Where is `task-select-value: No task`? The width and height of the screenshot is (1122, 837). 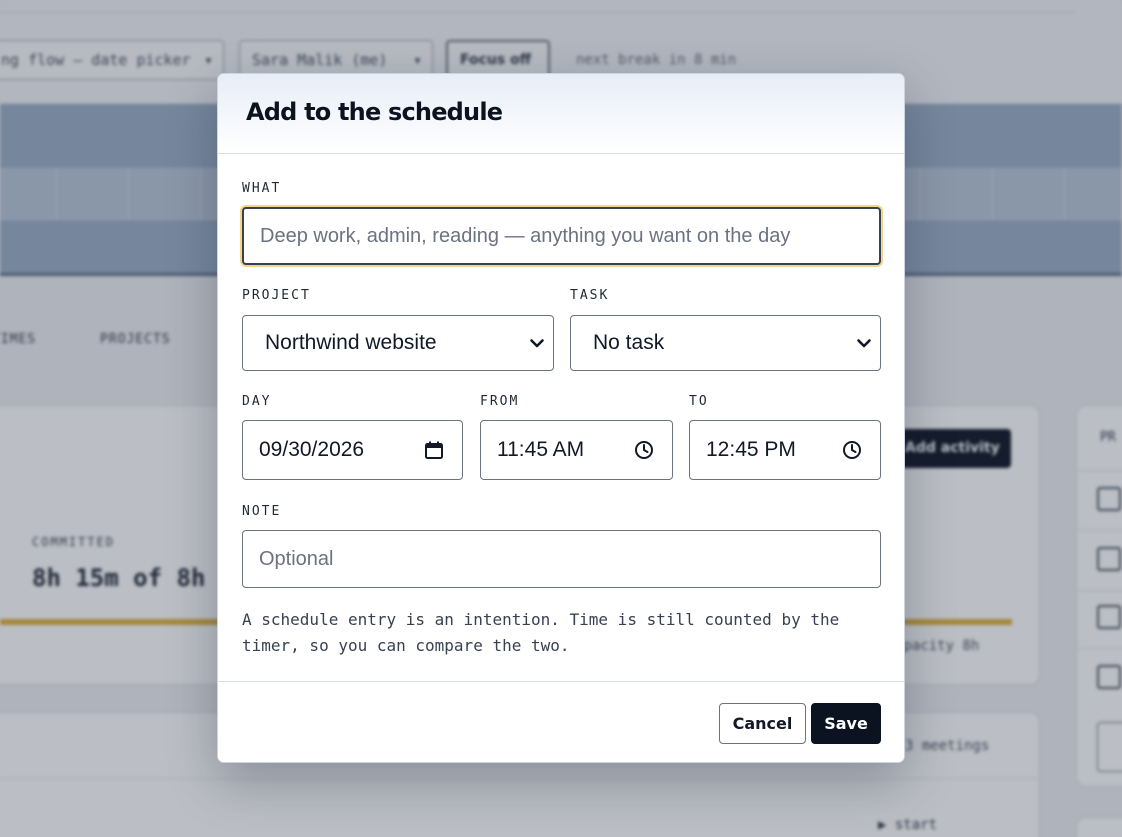 task-select-value: No task is located at coordinates (629, 342).